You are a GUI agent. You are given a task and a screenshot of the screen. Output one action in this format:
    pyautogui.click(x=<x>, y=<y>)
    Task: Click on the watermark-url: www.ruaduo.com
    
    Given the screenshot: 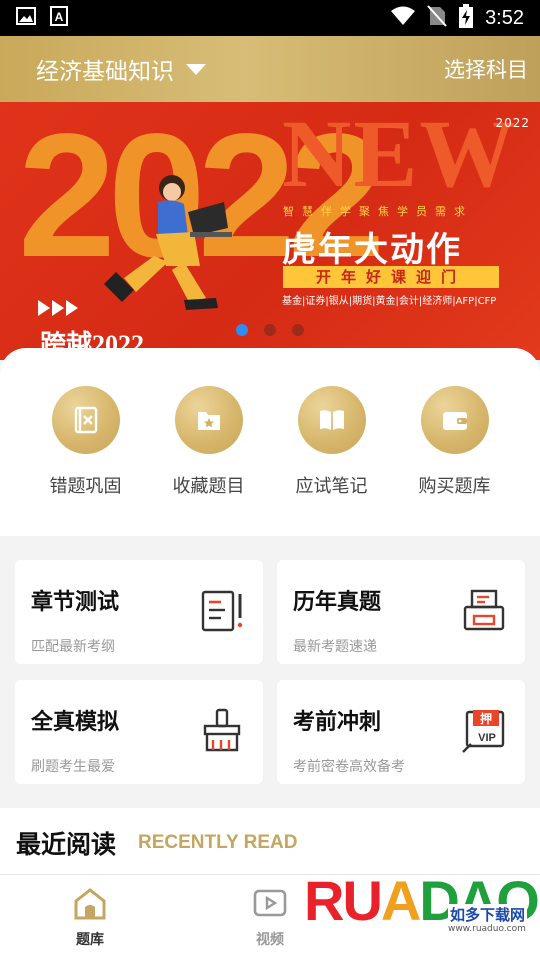 What is the action you would take?
    pyautogui.click(x=487, y=929)
    